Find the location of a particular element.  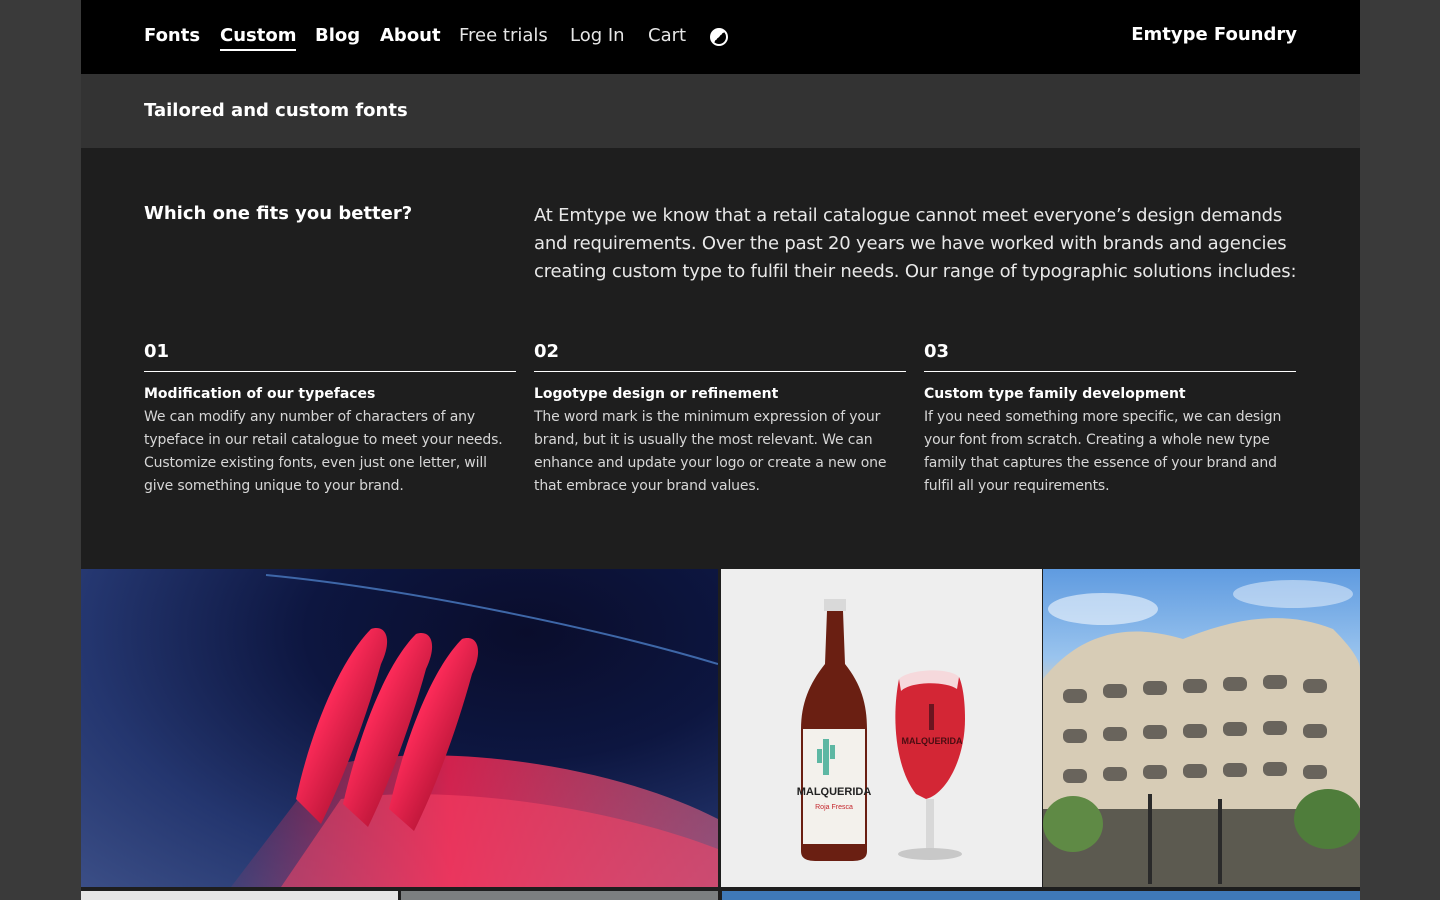

beer-sublabel-text: Roja Fresca is located at coordinates (834, 807).